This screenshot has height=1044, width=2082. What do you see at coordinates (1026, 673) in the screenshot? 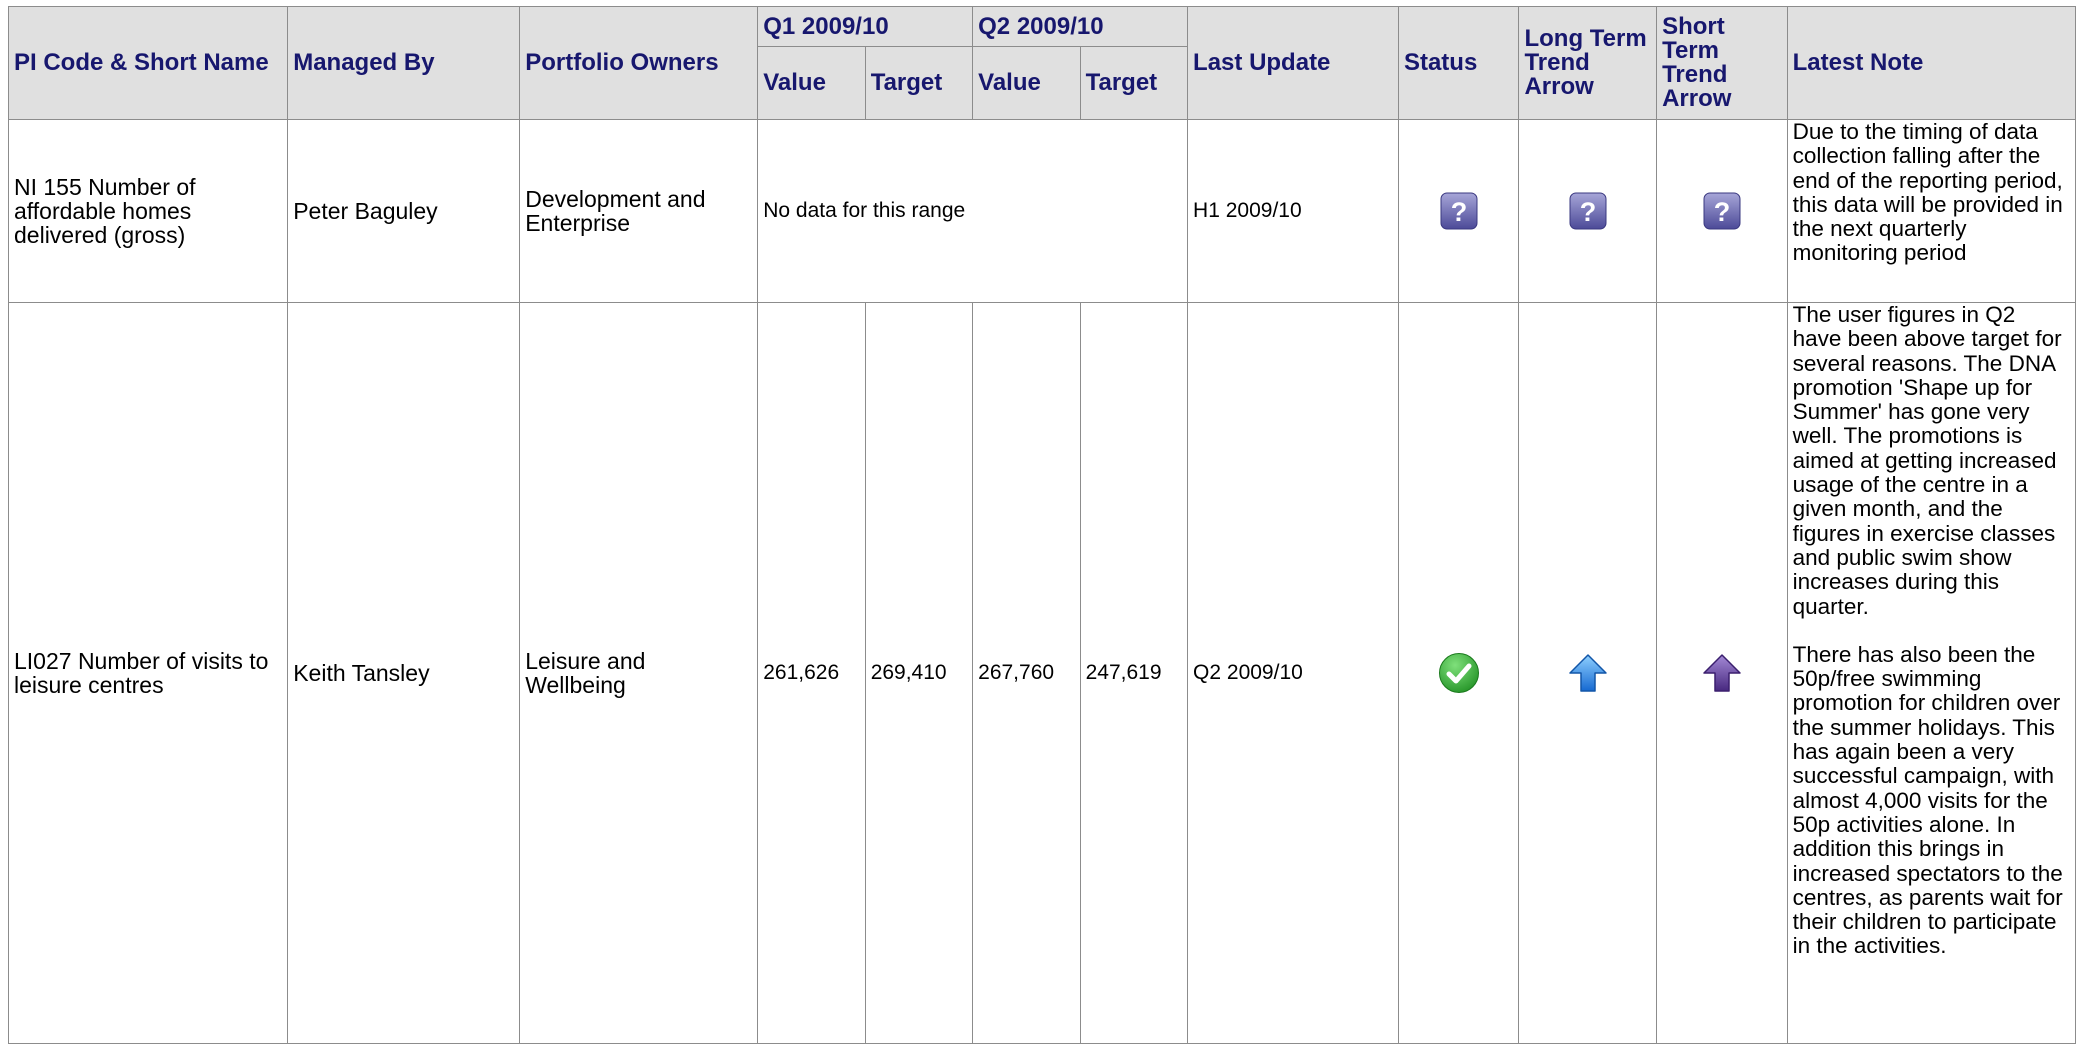
I see `q2-value-cell: 267,760` at bounding box center [1026, 673].